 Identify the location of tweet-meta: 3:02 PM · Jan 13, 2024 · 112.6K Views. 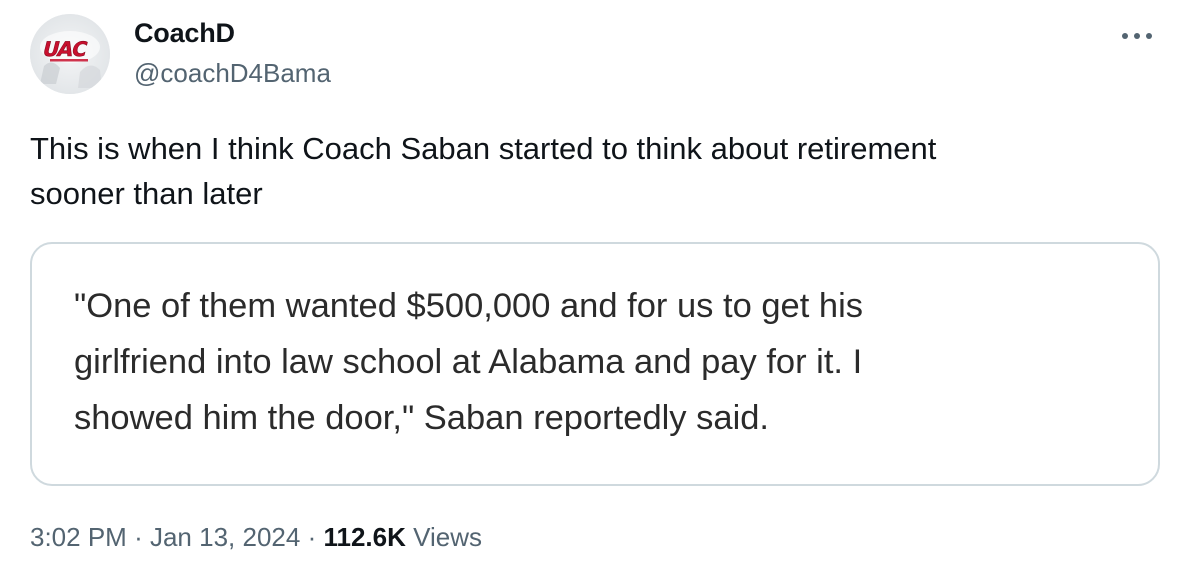
(256, 537).